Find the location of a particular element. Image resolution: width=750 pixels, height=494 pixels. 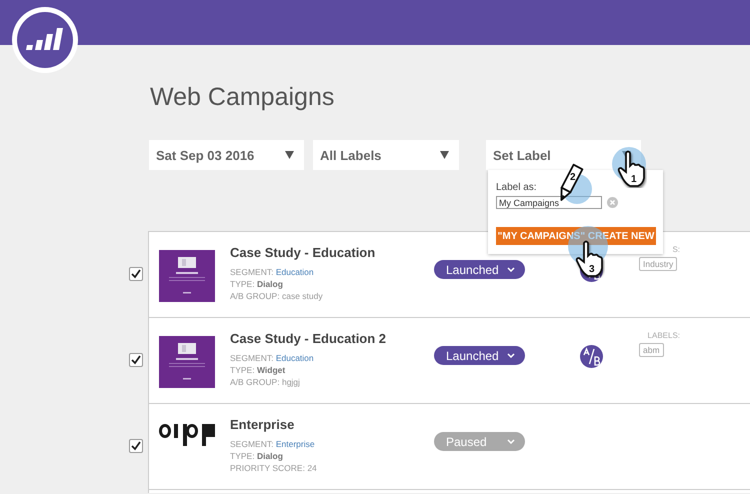

campaign-row: Case Study - Education 2 SEGMENT: Education TYPE: Widget A/B GROUP: hgjgj Launched LABELS: abm is located at coordinates (449, 360).